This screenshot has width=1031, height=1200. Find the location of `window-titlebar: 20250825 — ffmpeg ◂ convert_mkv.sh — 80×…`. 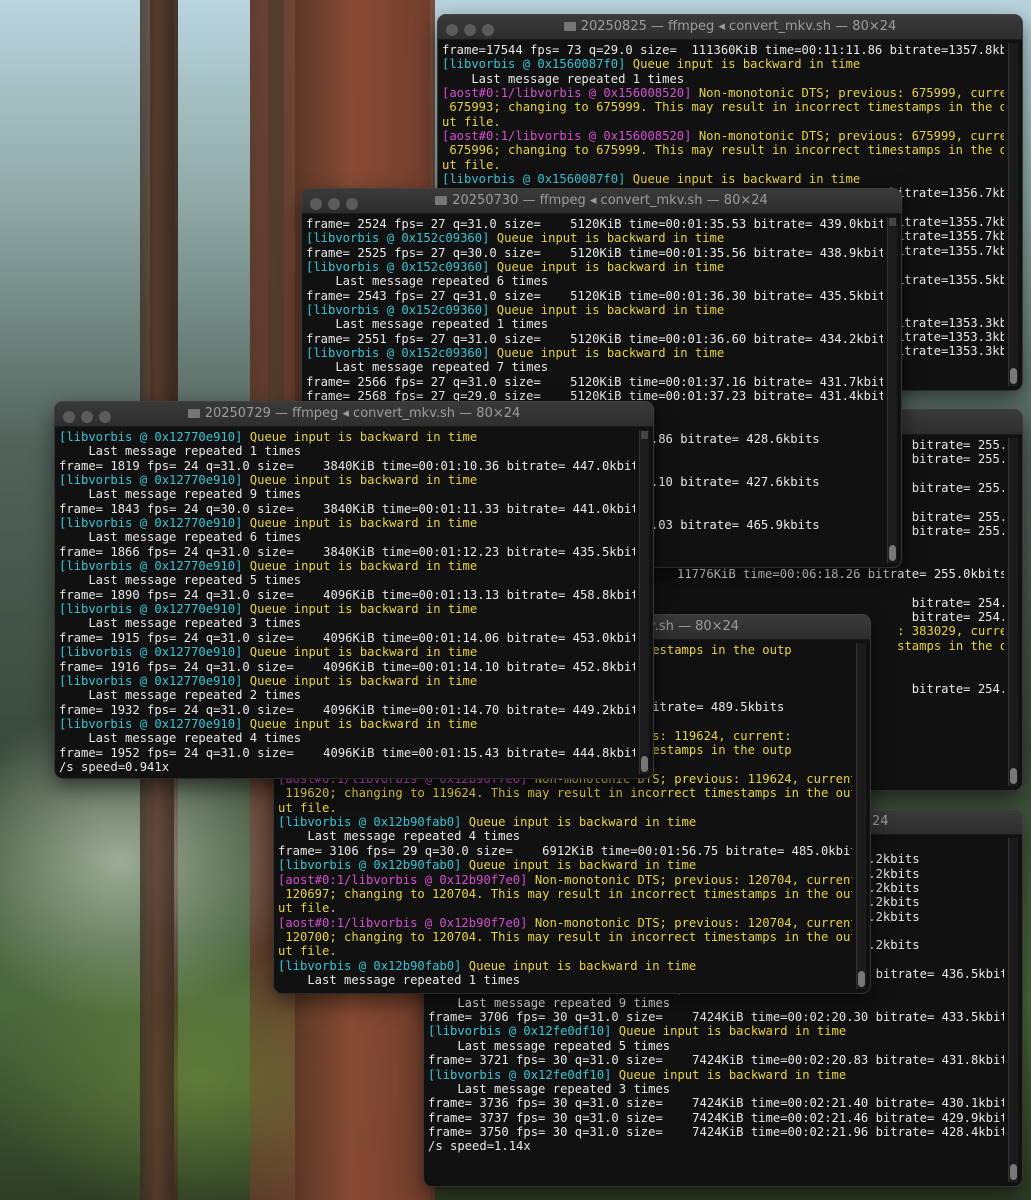

window-titlebar: 20250825 — ffmpeg ◂ convert_mkv.sh — 80×… is located at coordinates (730, 27).